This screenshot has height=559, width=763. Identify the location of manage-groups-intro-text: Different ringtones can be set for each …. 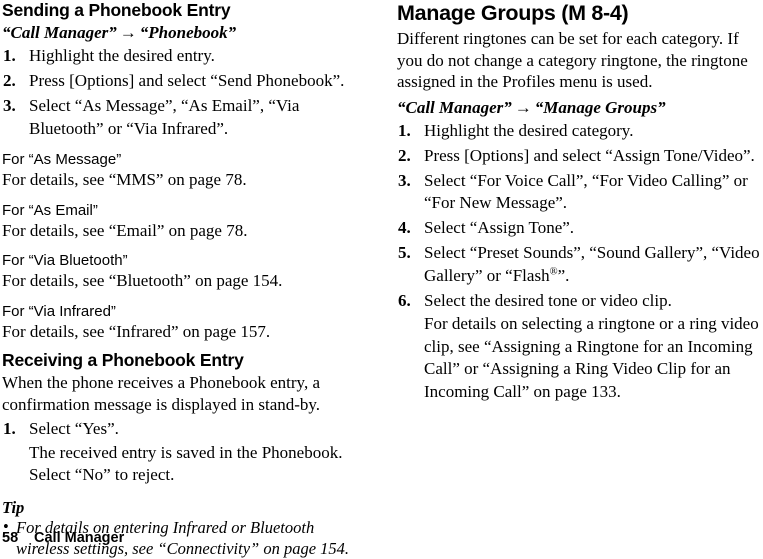
(572, 60).